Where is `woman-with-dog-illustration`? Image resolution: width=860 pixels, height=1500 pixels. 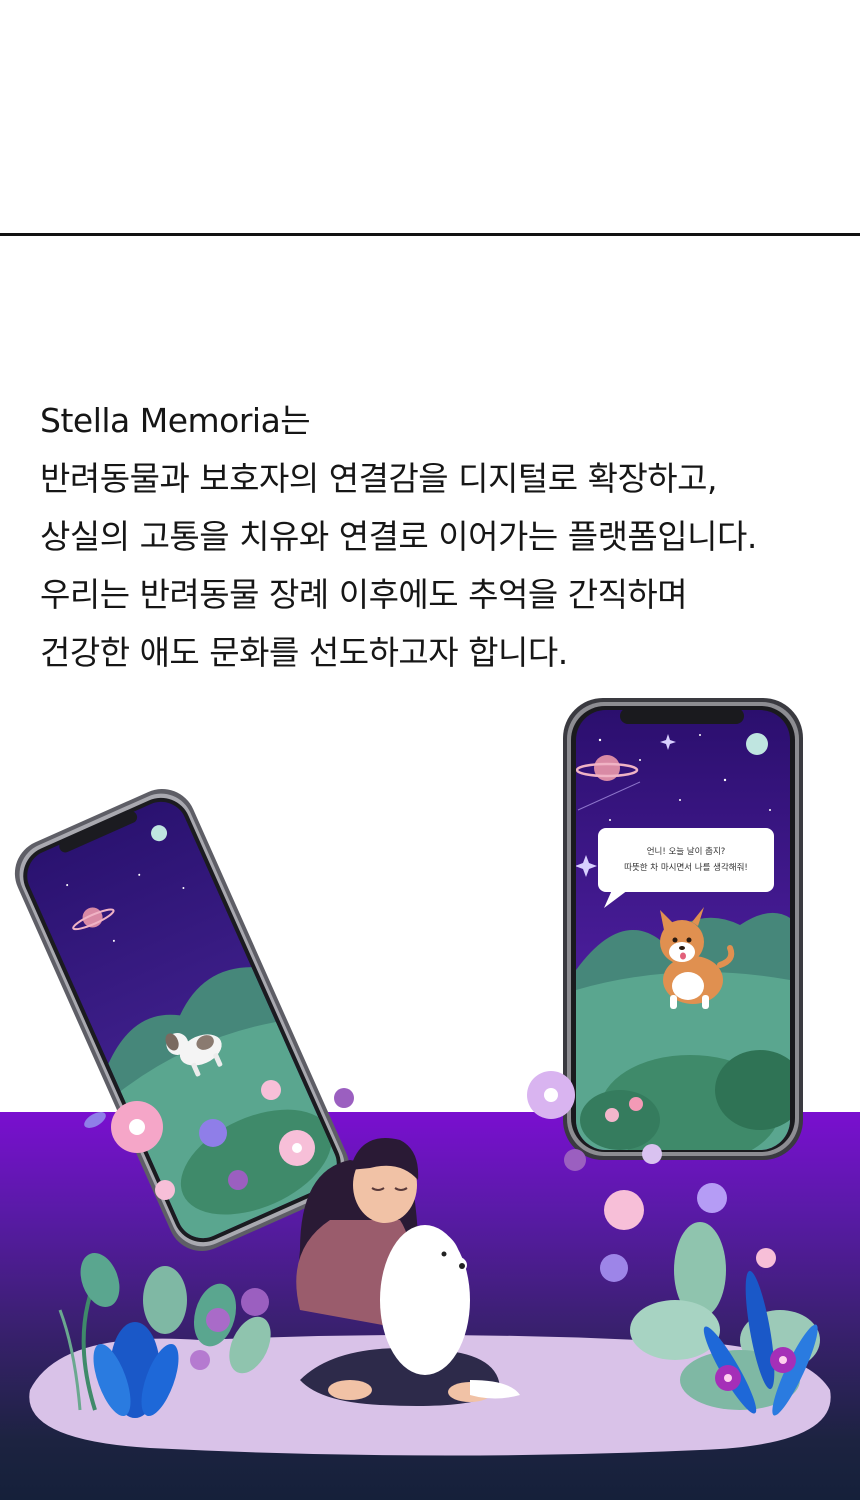
woman-with-dog-illustration is located at coordinates (408, 1272).